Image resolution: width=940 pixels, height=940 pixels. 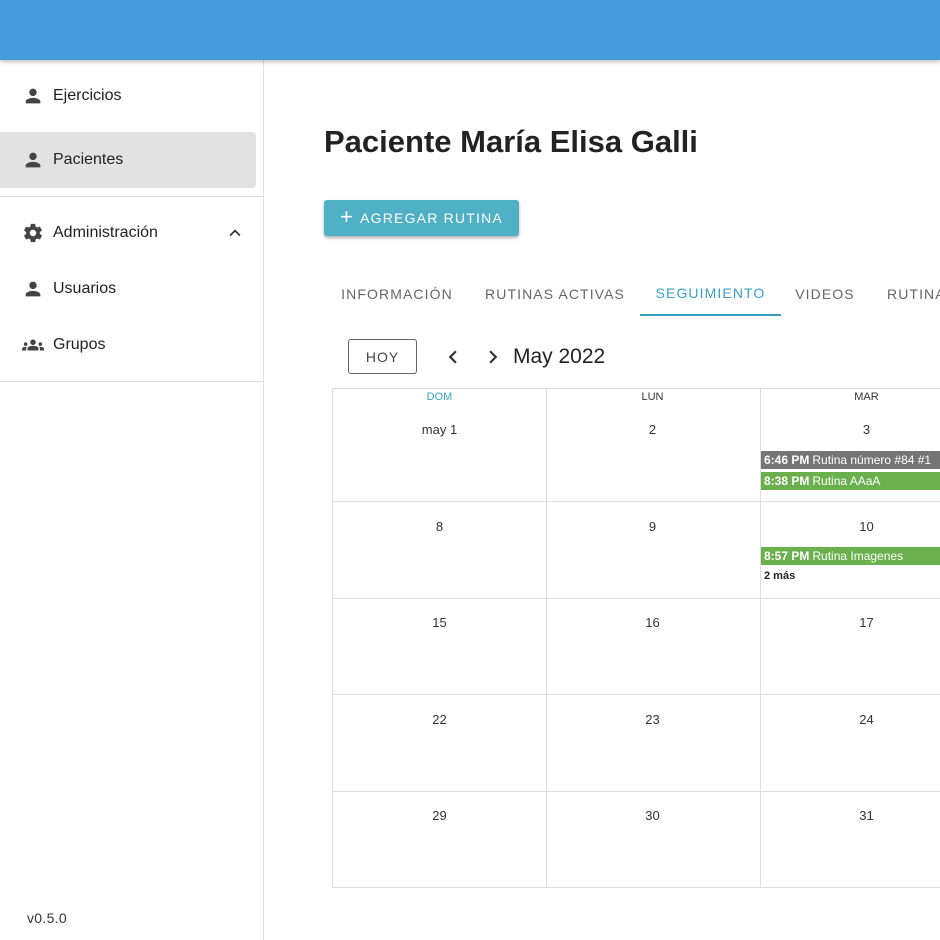 I want to click on tab-label: RUTINAS, so click(x=913, y=294).